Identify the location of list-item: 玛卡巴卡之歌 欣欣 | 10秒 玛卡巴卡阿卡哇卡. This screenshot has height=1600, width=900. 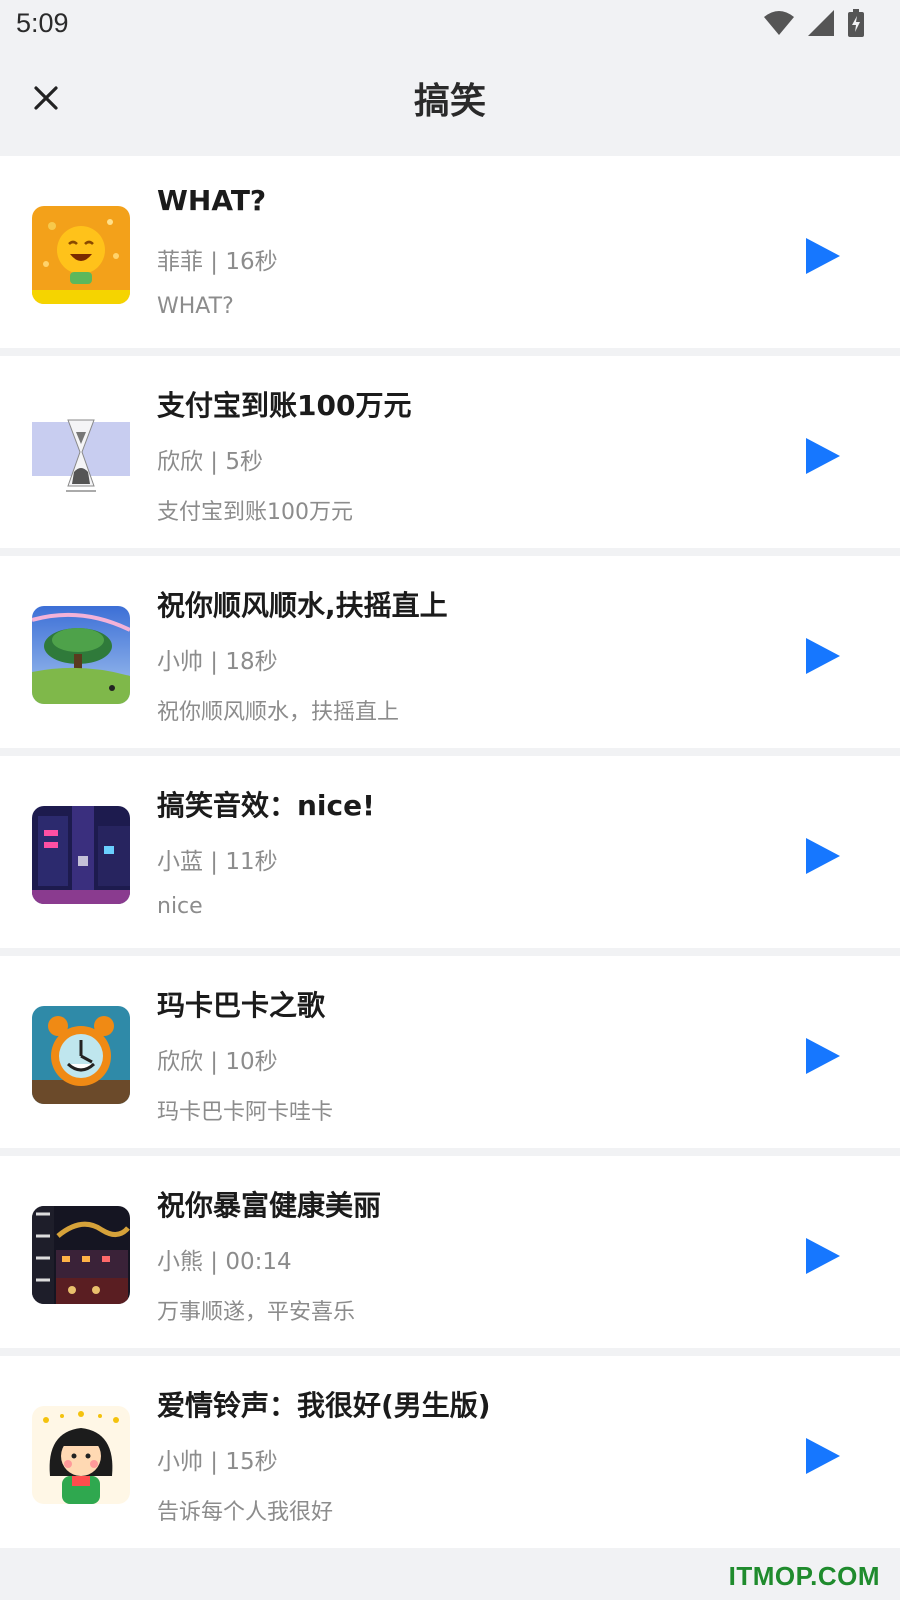
(450, 1052).